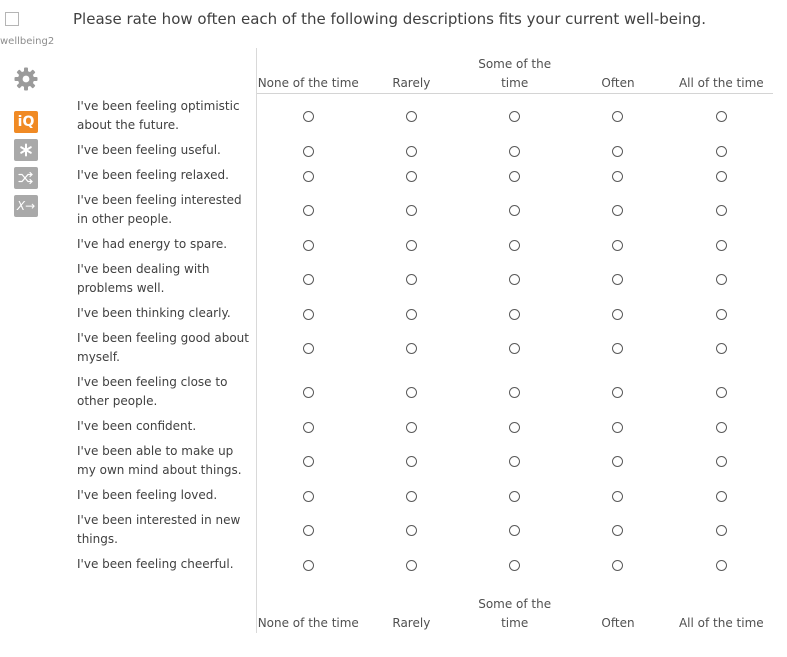  What do you see at coordinates (26, 206) in the screenshot?
I see `variable-icon: X→` at bounding box center [26, 206].